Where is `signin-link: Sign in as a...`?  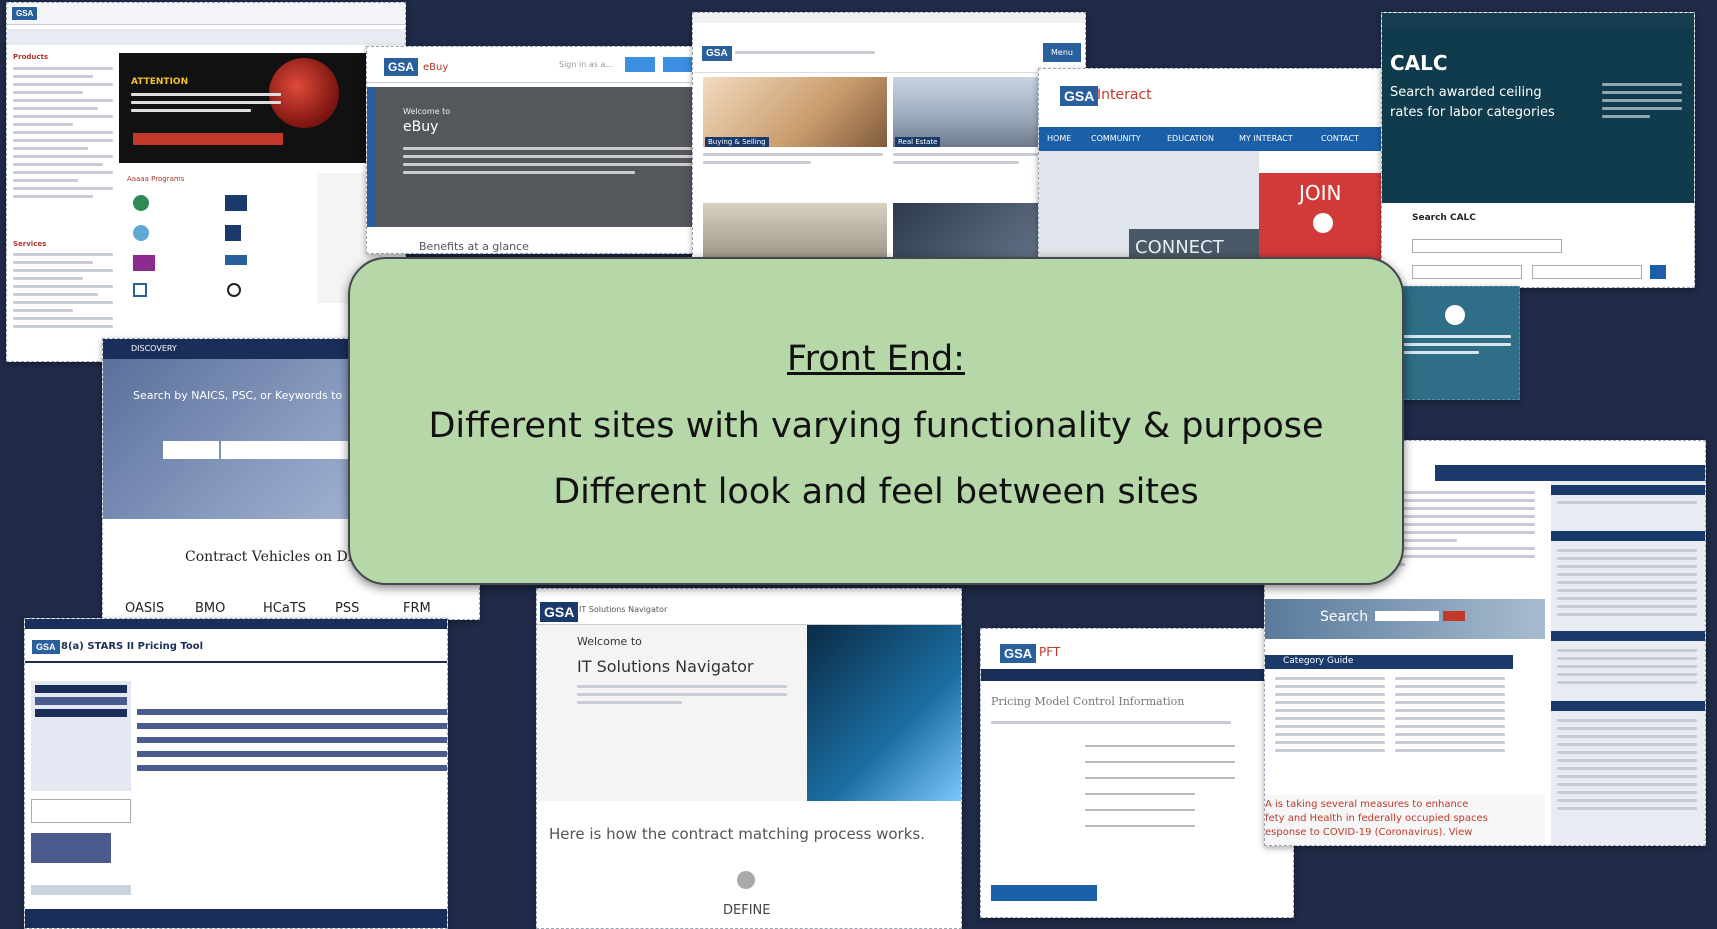 signin-link: Sign in as a... is located at coordinates (586, 64).